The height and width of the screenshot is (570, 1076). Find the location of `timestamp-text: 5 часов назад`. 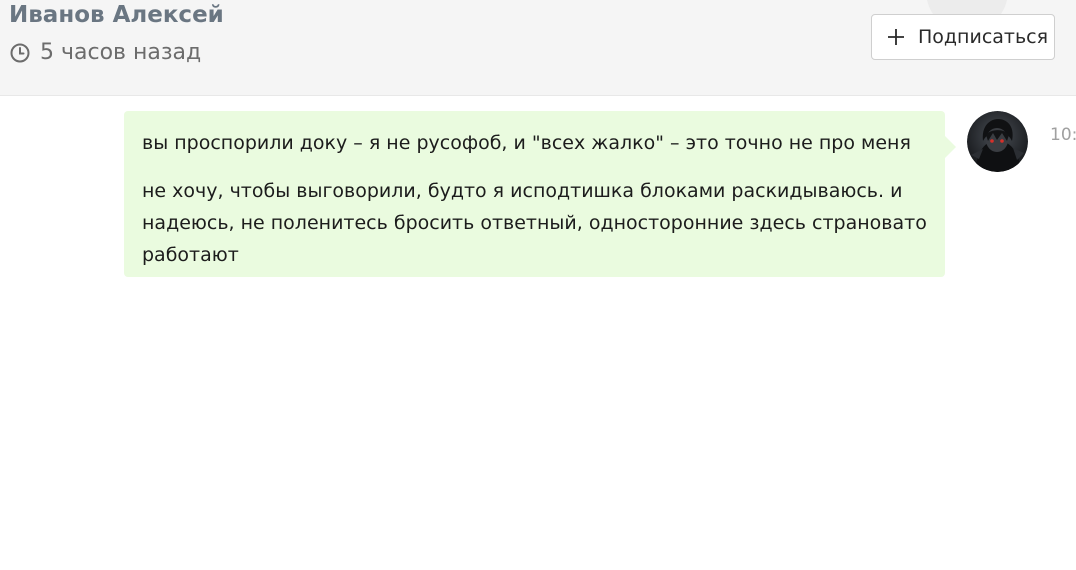

timestamp-text: 5 часов назад is located at coordinates (121, 52).